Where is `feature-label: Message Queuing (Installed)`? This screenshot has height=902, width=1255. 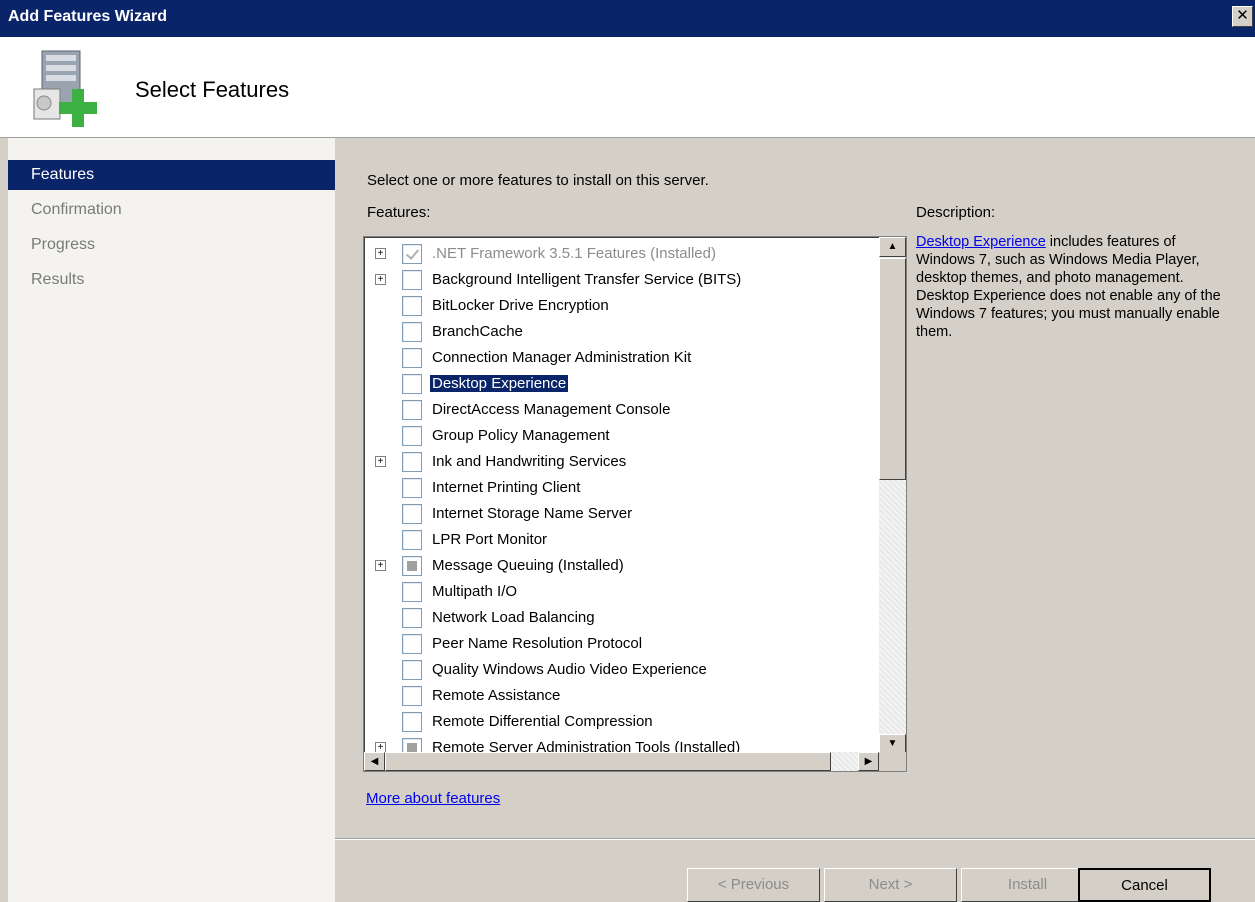 feature-label: Message Queuing (Installed) is located at coordinates (528, 565).